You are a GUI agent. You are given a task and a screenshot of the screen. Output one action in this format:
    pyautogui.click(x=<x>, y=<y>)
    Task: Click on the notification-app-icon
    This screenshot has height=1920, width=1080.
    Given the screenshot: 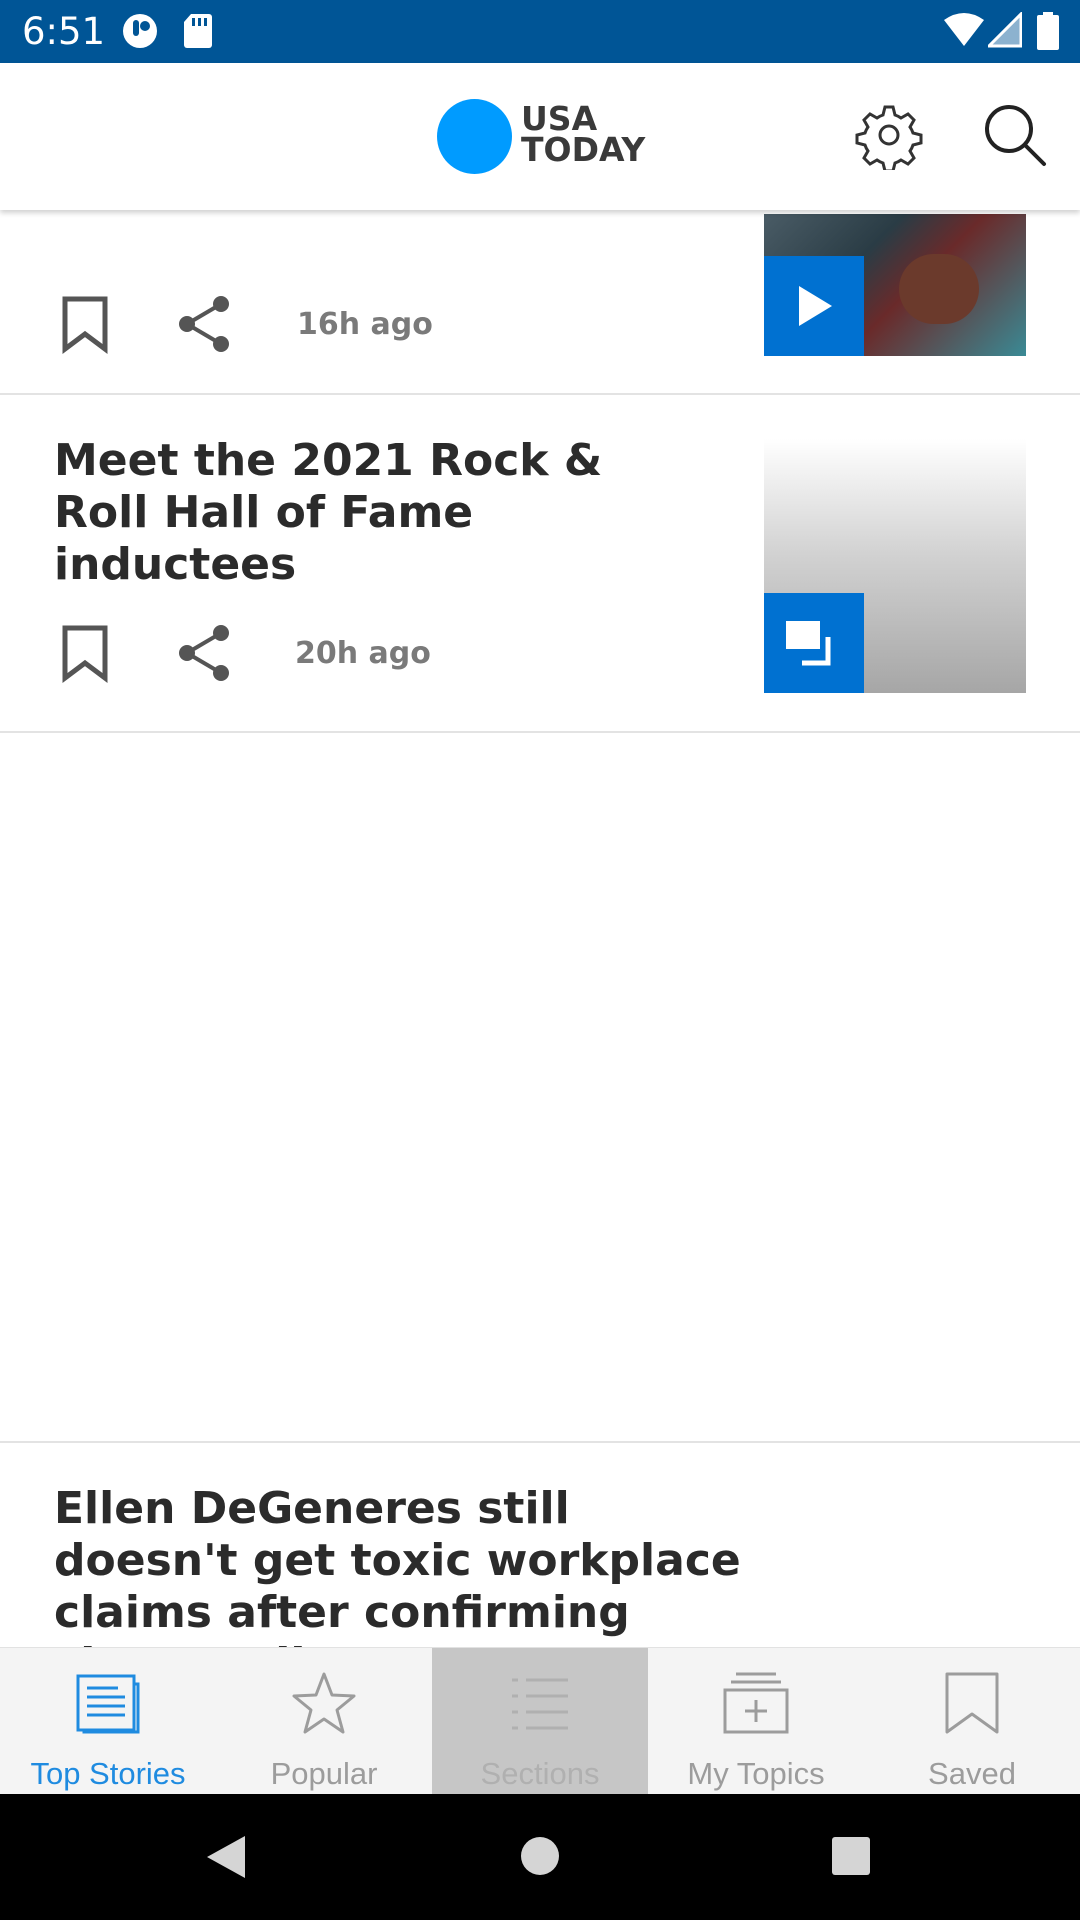 What is the action you would take?
    pyautogui.click(x=140, y=31)
    